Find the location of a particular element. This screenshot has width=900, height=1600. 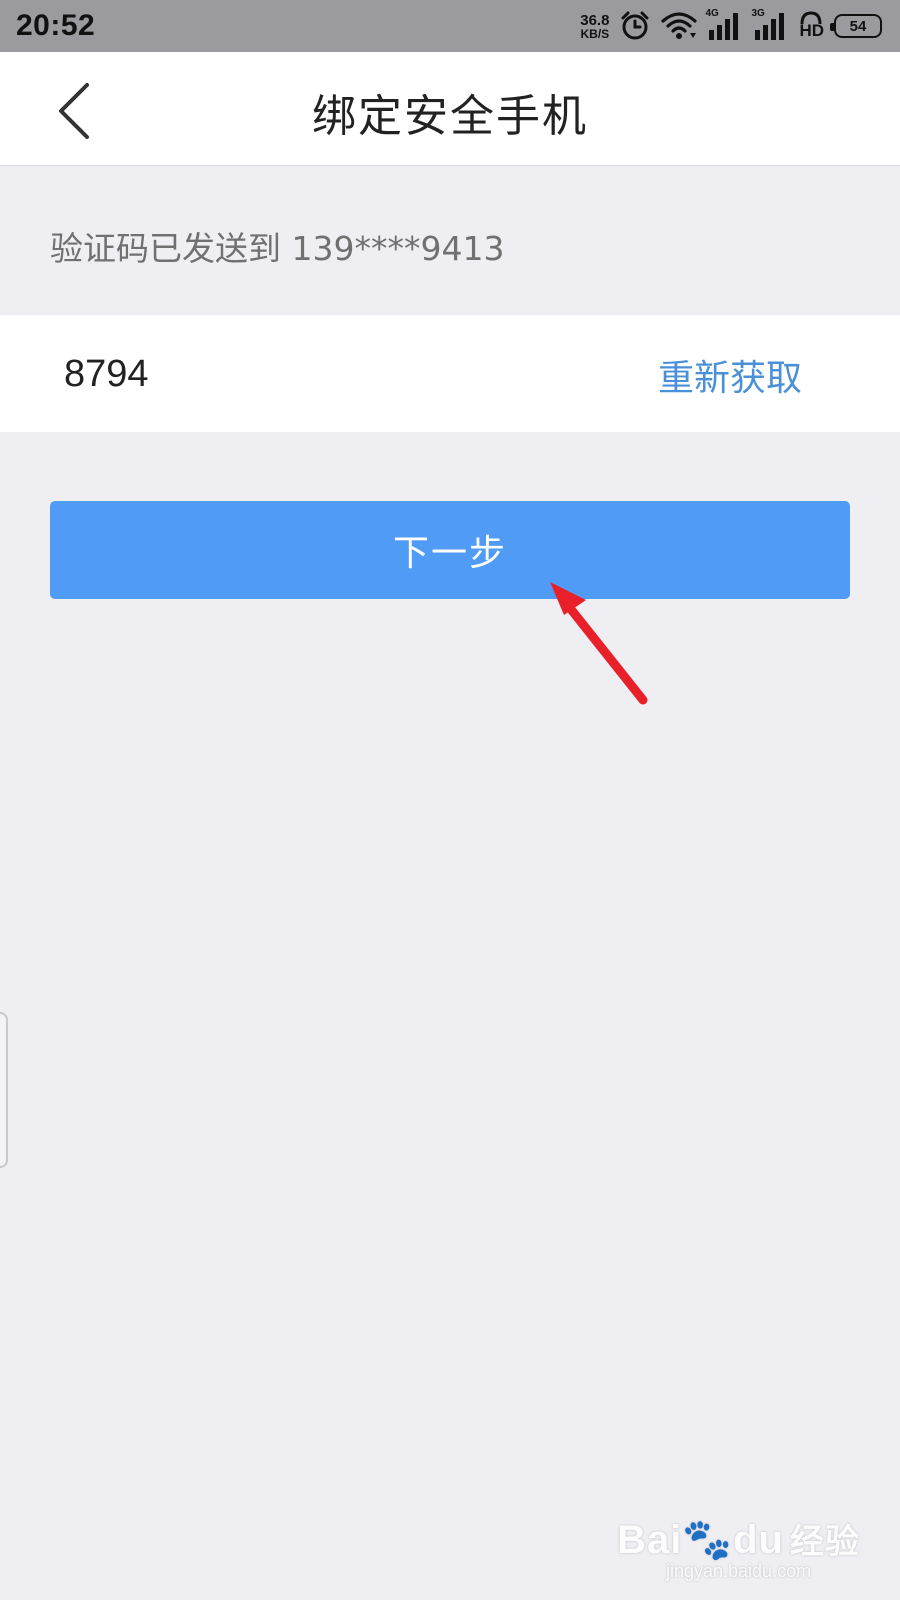

baidu-jingyan-watermark: Bai🐾du 经验 jingyan.baidu.com is located at coordinates (738, 1548).